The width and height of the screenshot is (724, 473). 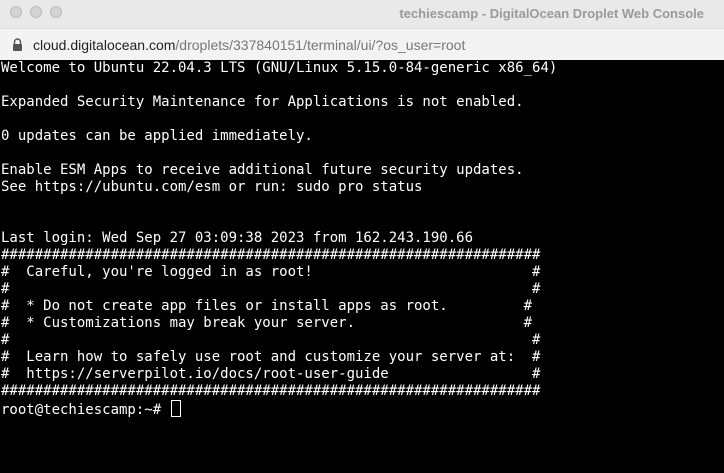 I want to click on terminal-line: # Careful, you're logged in as root! #, so click(x=271, y=272).